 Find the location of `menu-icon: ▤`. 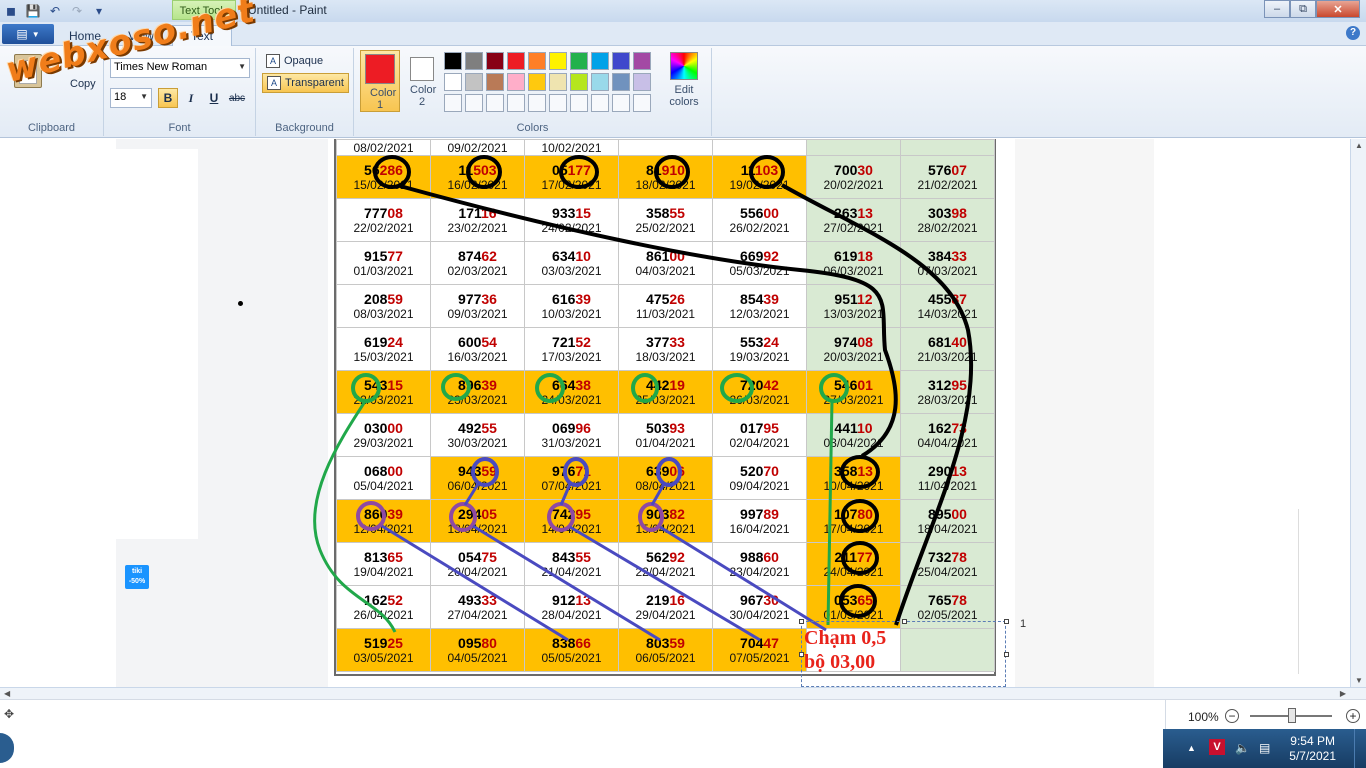

menu-icon: ▤ is located at coordinates (22, 34).